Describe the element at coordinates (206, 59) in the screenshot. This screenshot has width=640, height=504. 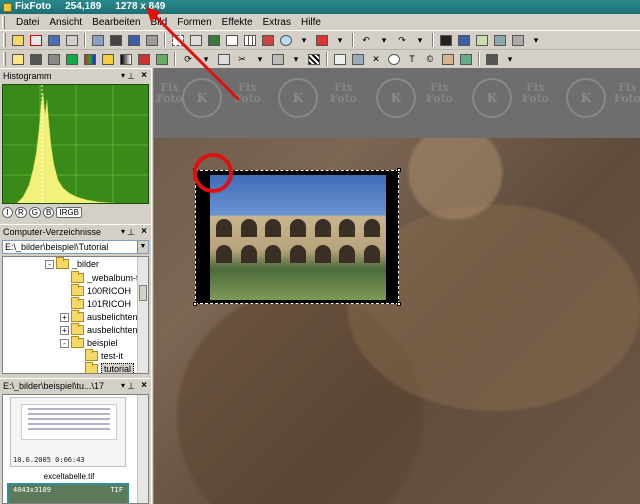
I see `rotate-dropdown-icon: ▾` at that location.